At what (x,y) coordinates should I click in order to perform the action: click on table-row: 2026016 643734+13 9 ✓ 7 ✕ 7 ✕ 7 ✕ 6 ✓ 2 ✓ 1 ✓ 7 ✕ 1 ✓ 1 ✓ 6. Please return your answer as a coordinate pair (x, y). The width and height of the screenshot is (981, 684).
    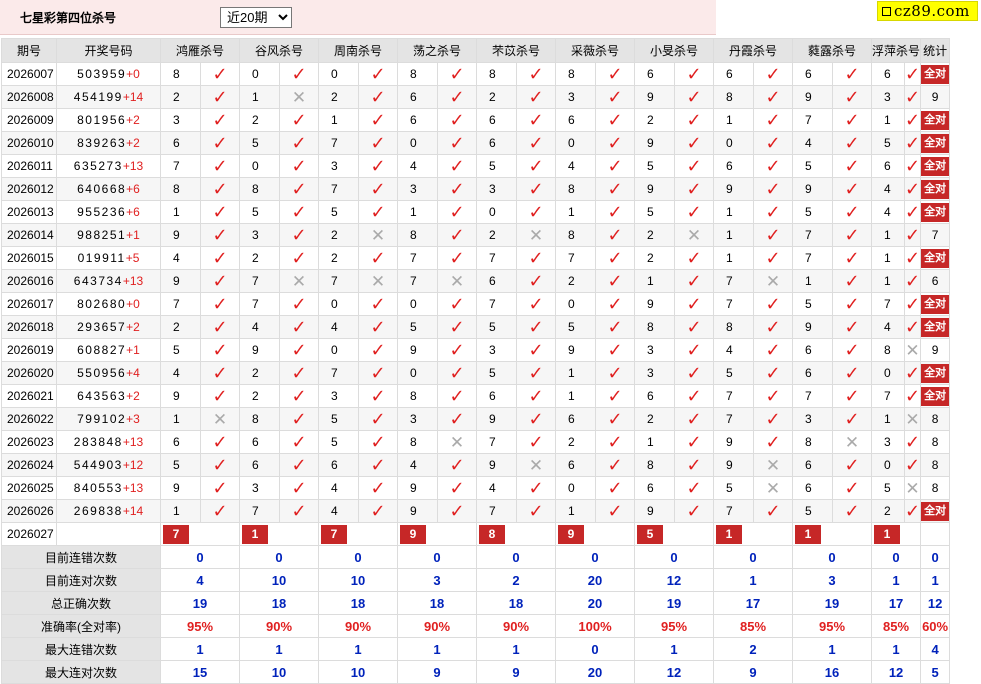
    Looking at the image, I should click on (476, 281).